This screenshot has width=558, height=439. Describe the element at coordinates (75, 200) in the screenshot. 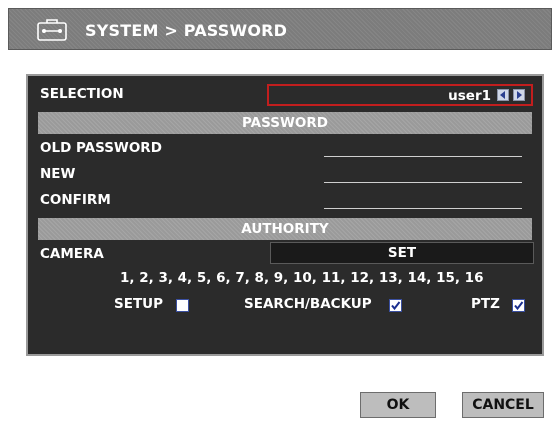

I see `confirm-password-label: CONFIRM` at that location.